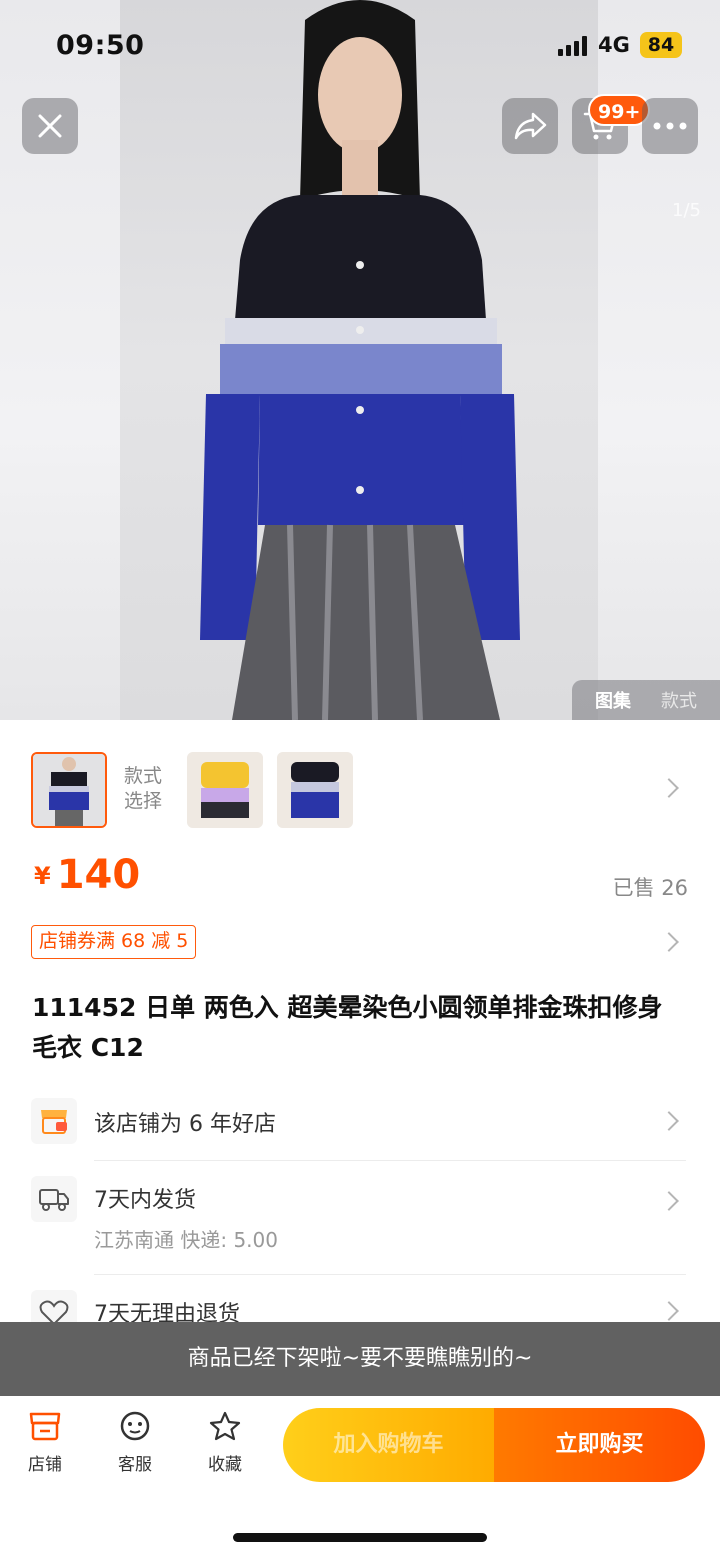 The width and height of the screenshot is (720, 1558). Describe the element at coordinates (360, 1359) in the screenshot. I see `delisted-toast: 商品已经下架啦~要不要瞧瞧别的~` at that location.